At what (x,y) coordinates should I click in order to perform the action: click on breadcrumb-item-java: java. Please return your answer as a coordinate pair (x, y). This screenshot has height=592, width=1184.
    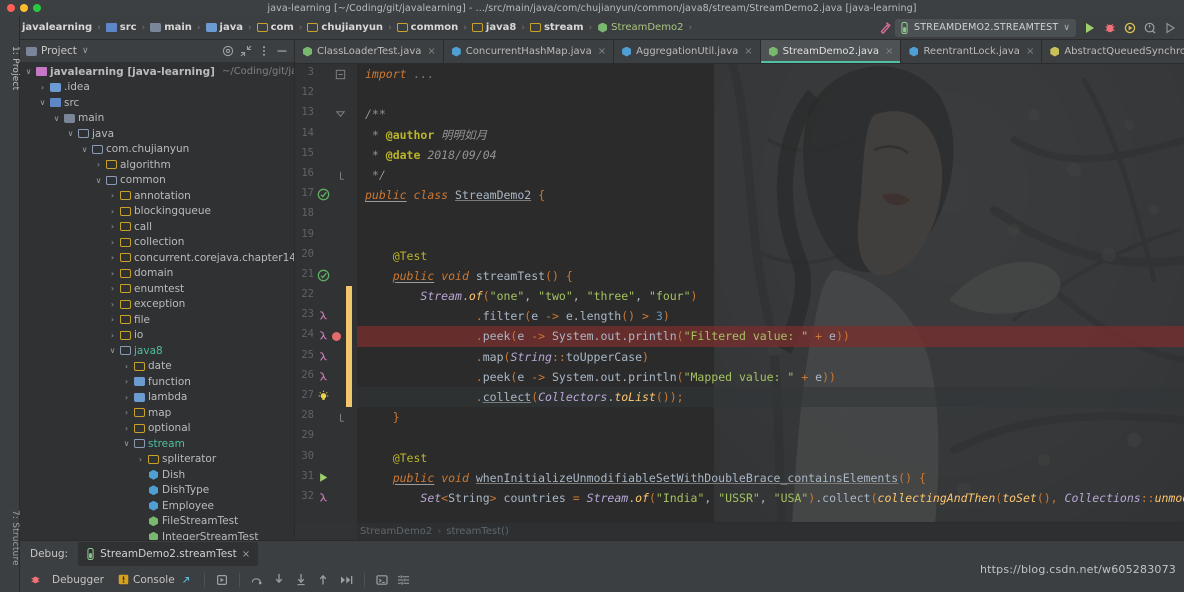
    Looking at the image, I should click on (224, 27).